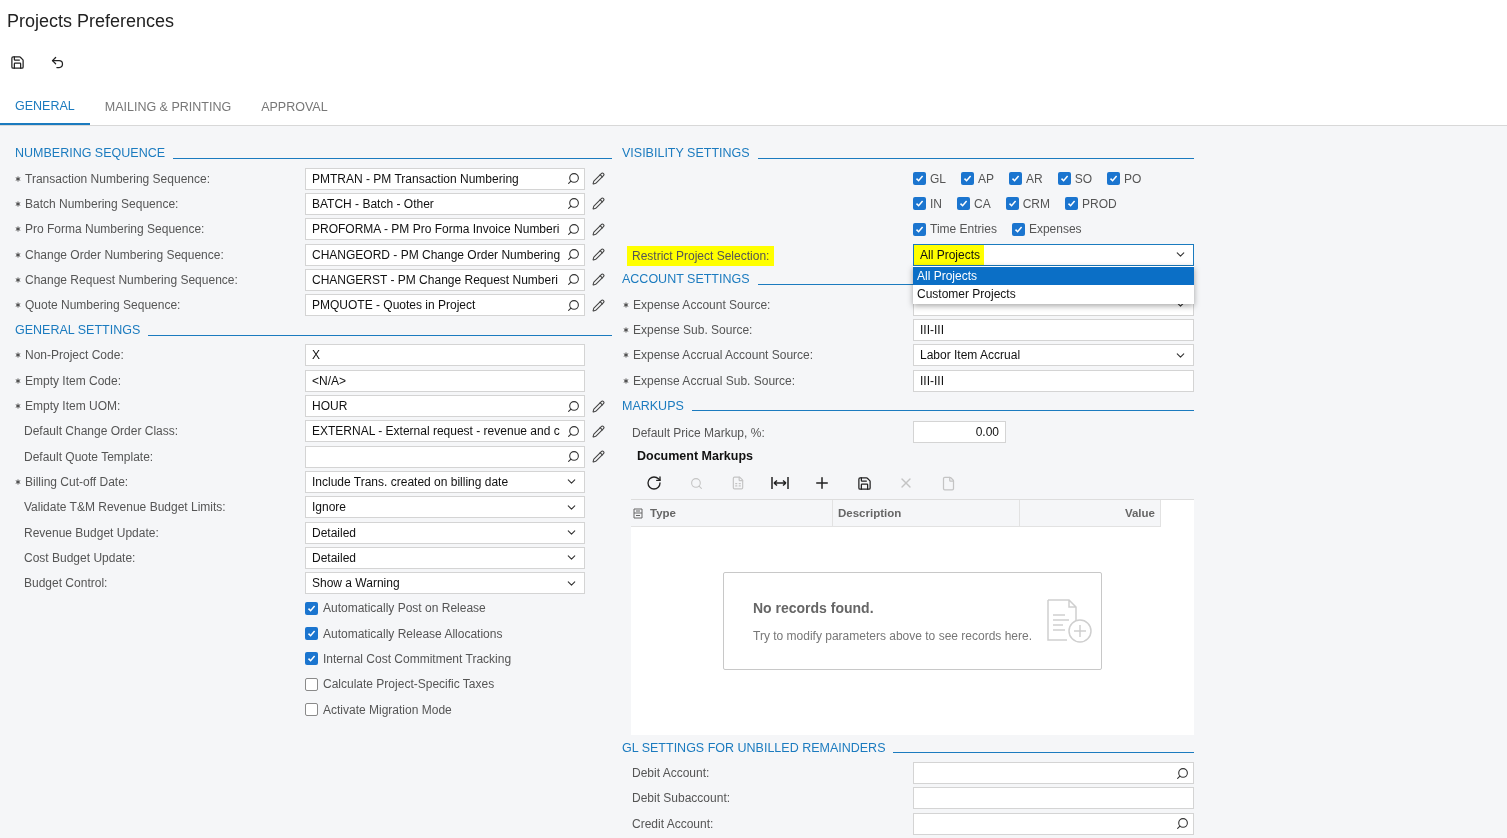  I want to click on section-title: VISIBILITY SETTINGS, so click(686, 154).